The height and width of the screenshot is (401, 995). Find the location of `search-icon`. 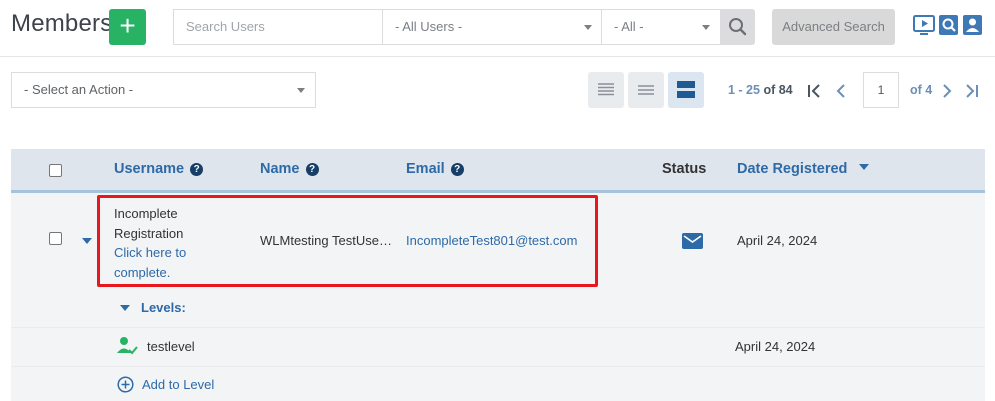

search-icon is located at coordinates (738, 27).